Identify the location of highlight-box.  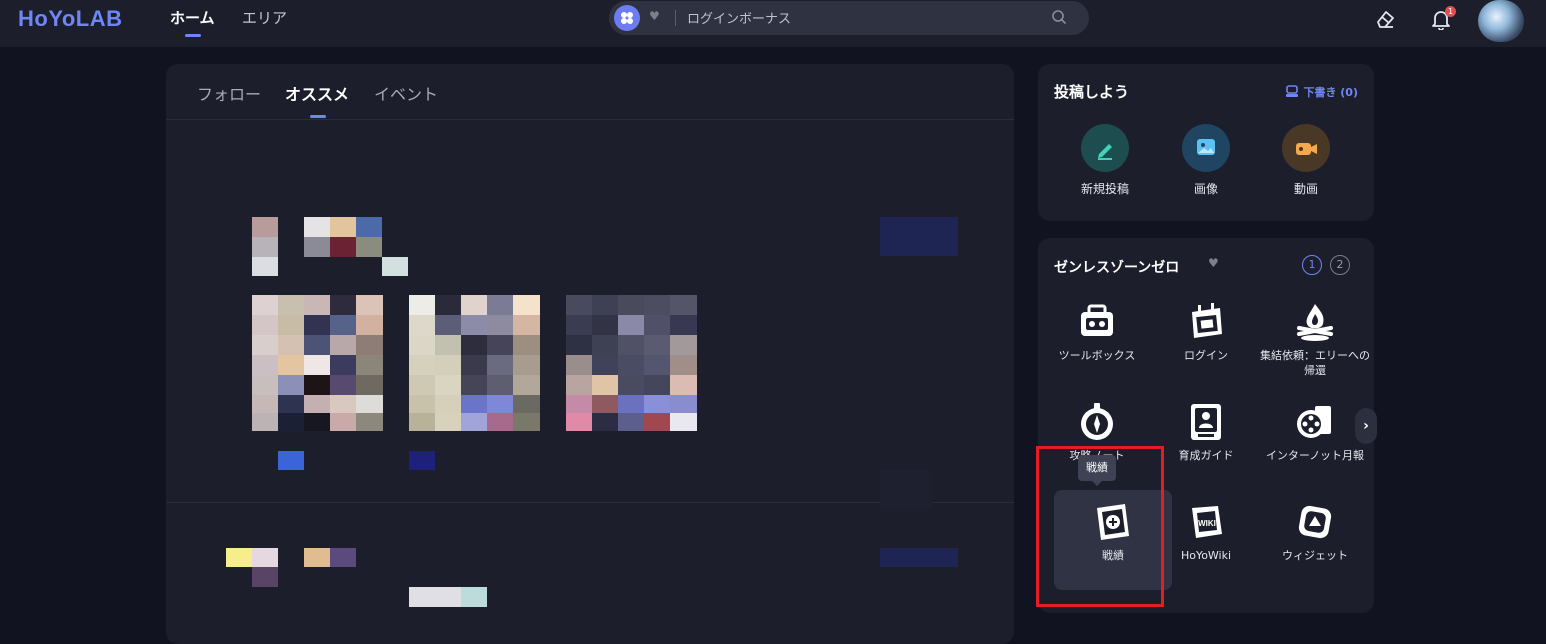
(1100, 526).